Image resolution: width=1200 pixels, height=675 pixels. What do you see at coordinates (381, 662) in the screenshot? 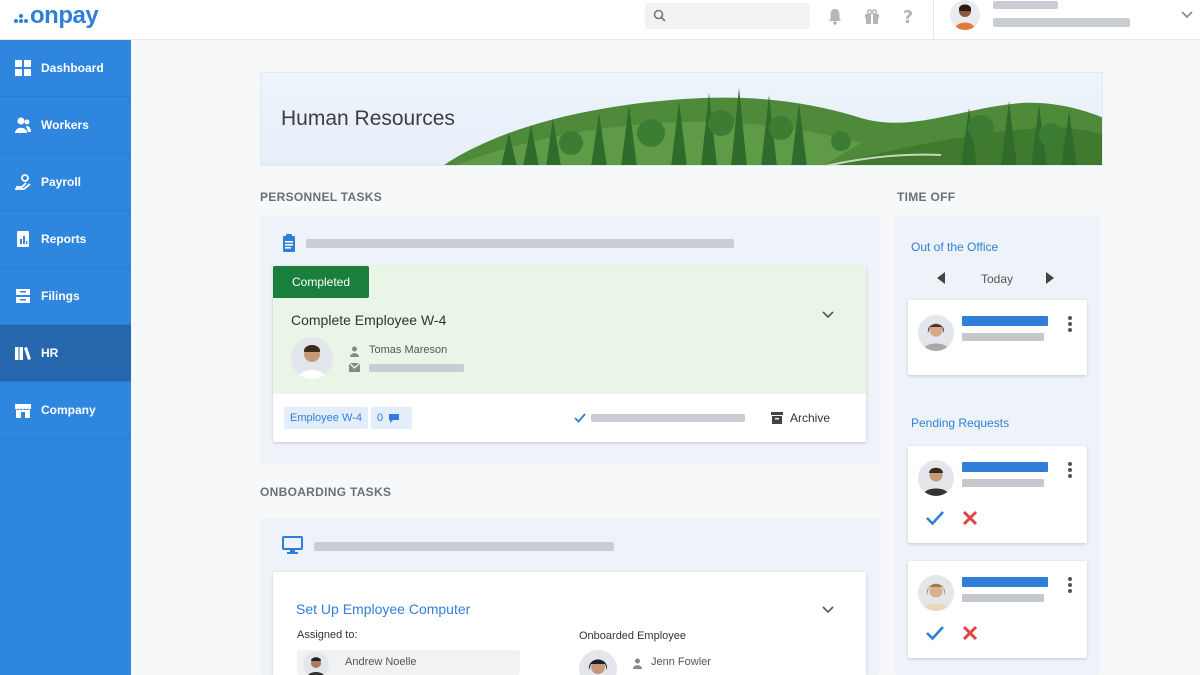
I see `assignee-name: Andrew Noelle` at bounding box center [381, 662].